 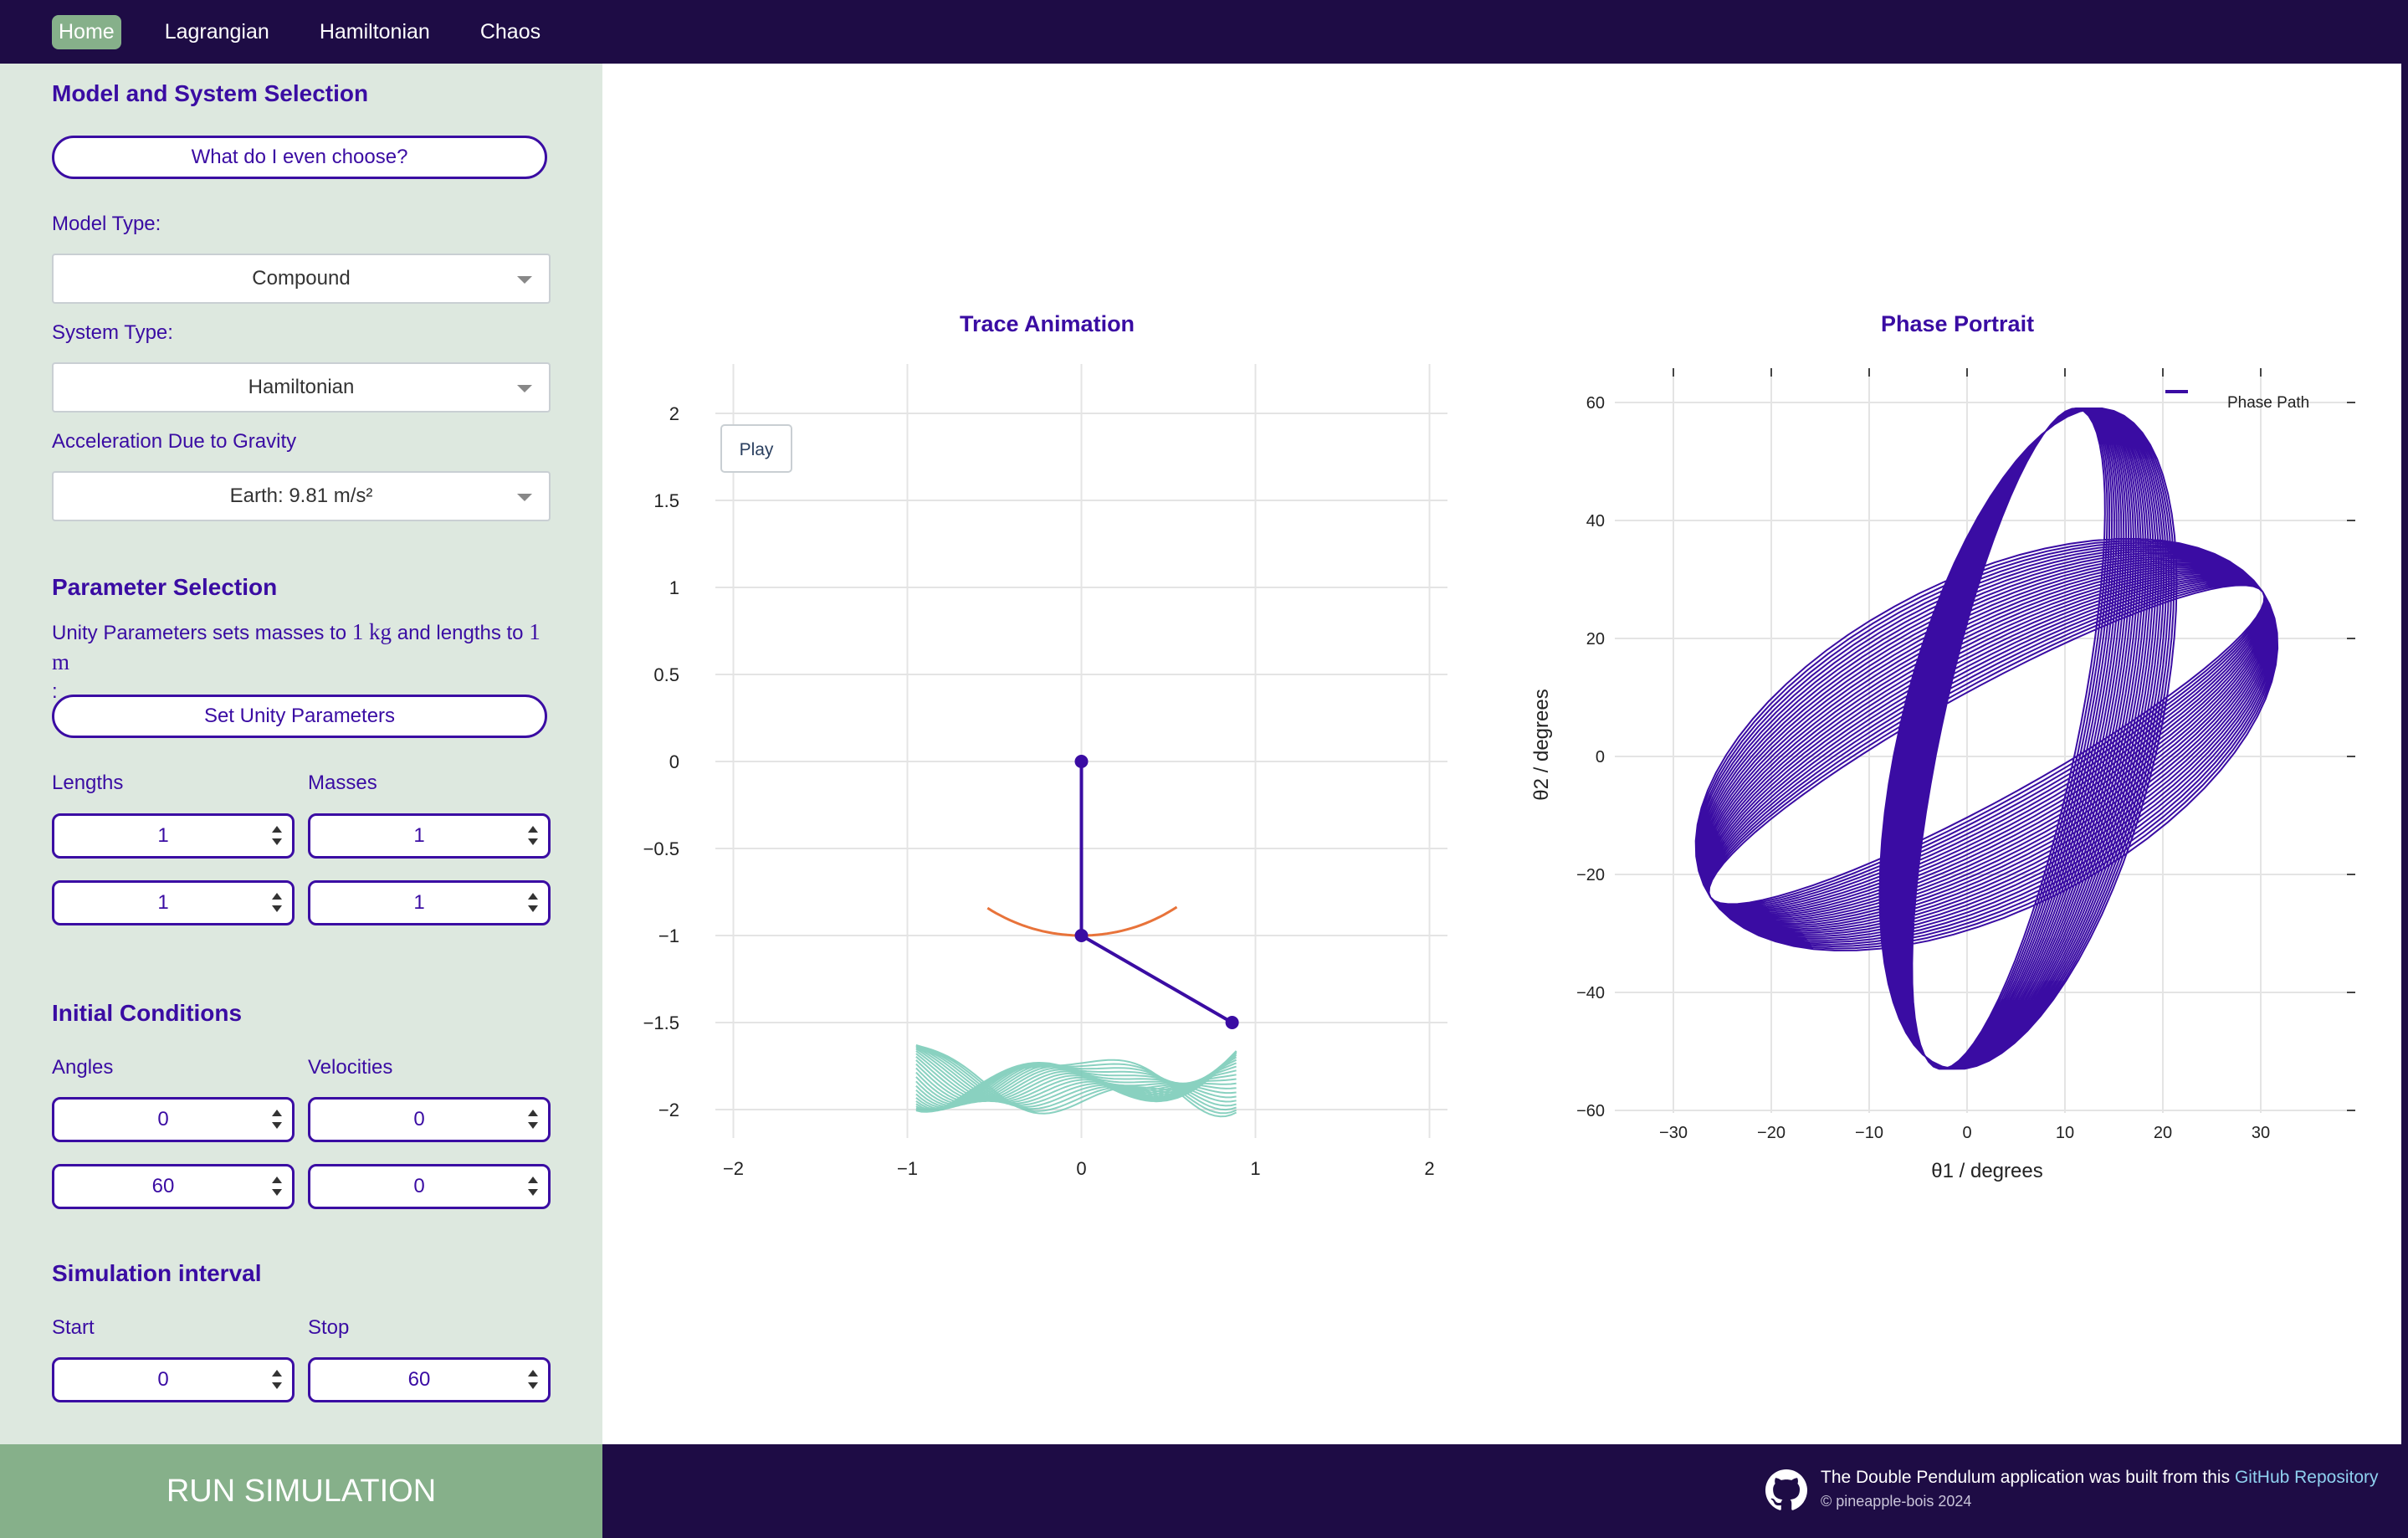 I want to click on angle1-value: 0, so click(x=163, y=1119).